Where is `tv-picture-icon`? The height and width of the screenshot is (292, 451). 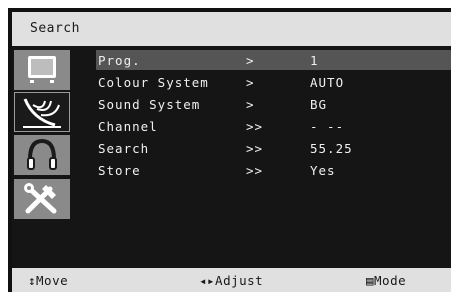
tv-picture-icon is located at coordinates (42, 69).